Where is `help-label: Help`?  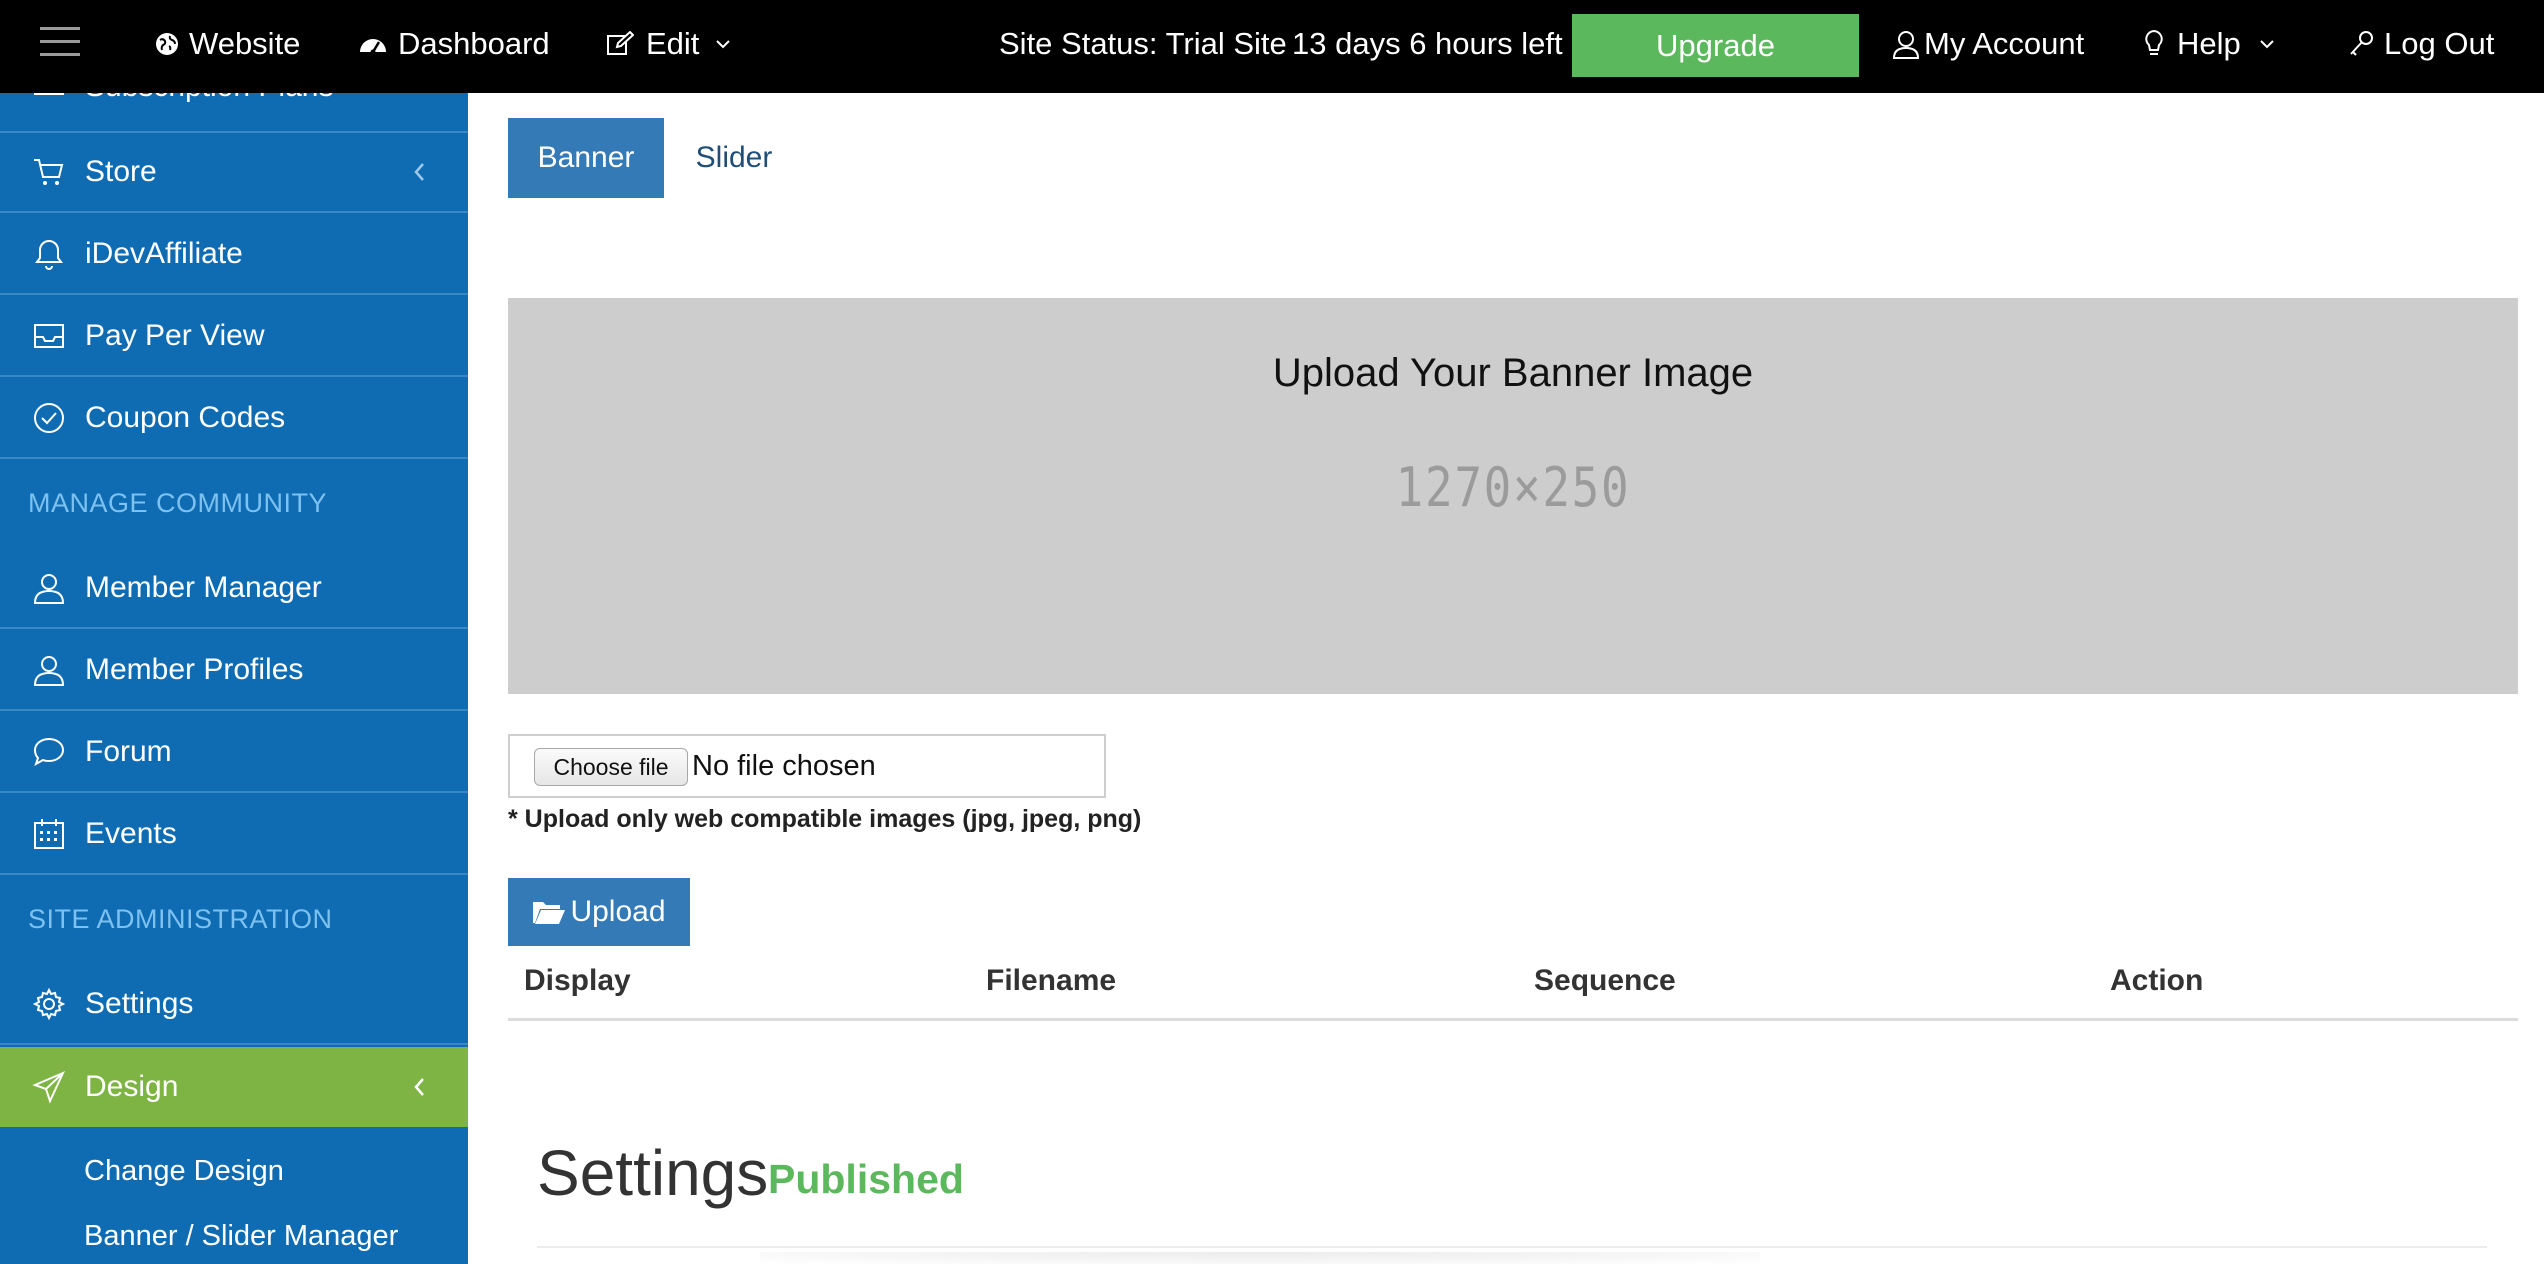 help-label: Help is located at coordinates (2209, 43).